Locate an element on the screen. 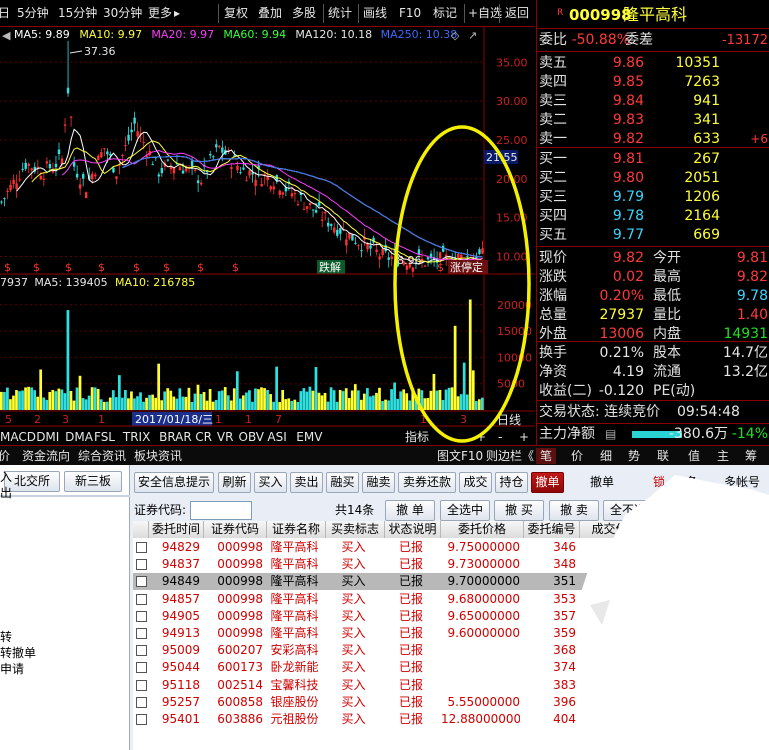 This screenshot has width=769, height=750. margin-sell-button: 融卖 is located at coordinates (378, 482).